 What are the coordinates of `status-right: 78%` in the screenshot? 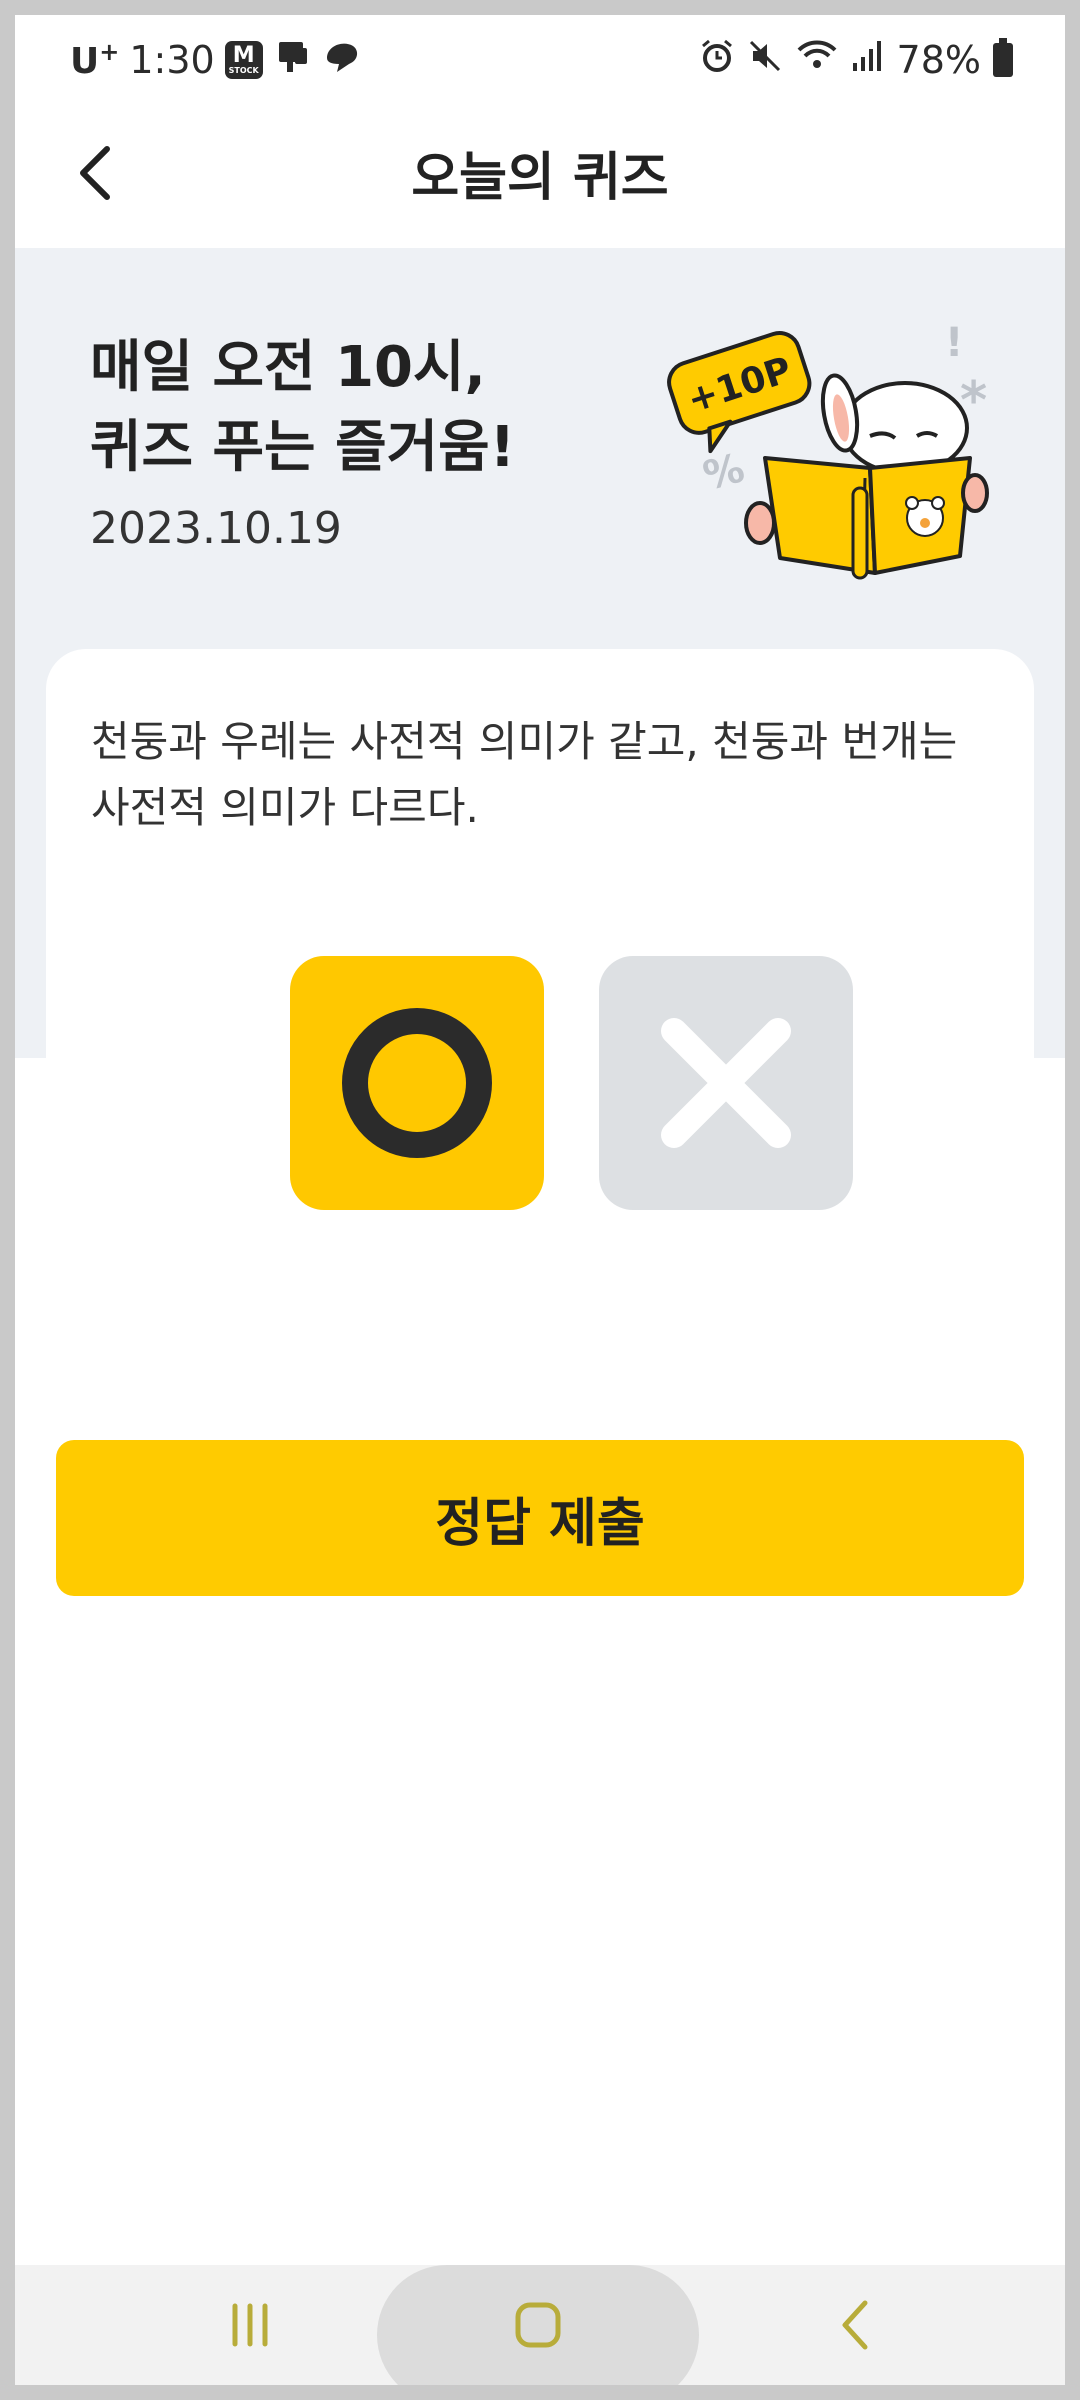 It's located at (856, 60).